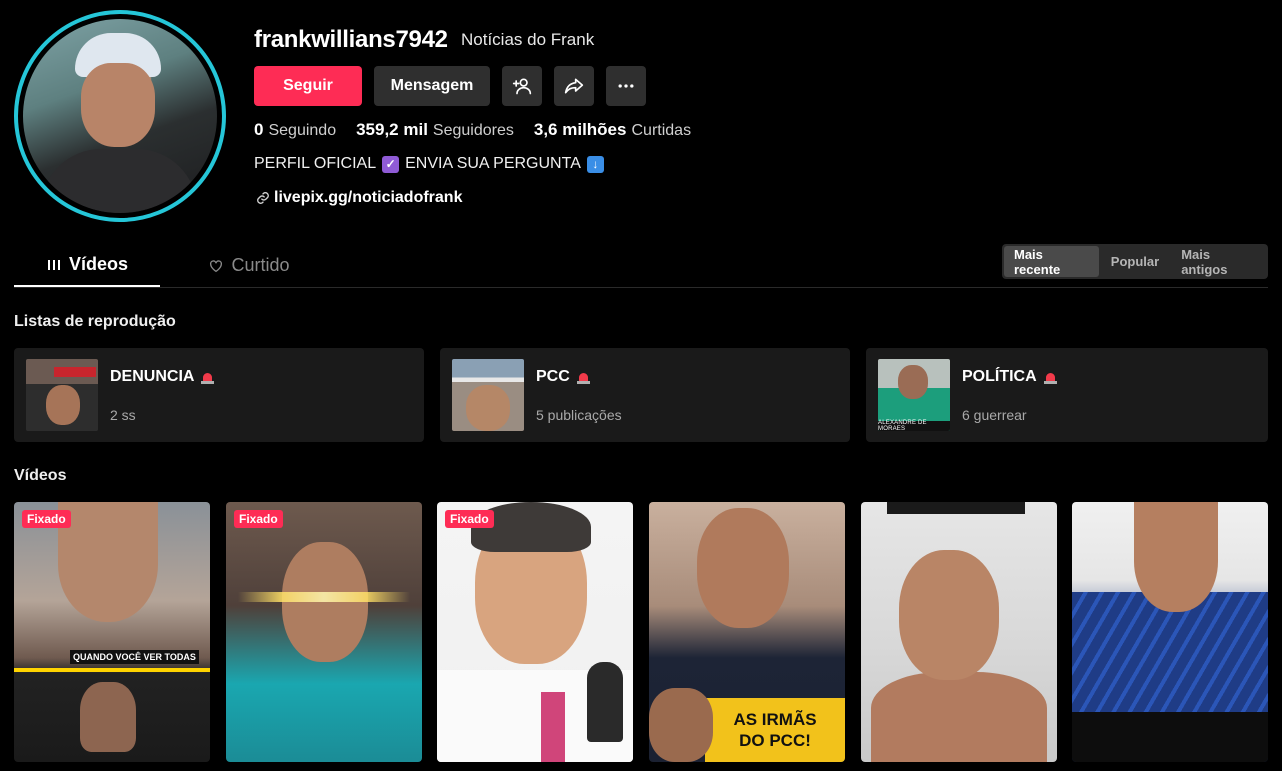 This screenshot has height=771, width=1282. What do you see at coordinates (351, 39) in the screenshot?
I see `username: frankwillians7942` at bounding box center [351, 39].